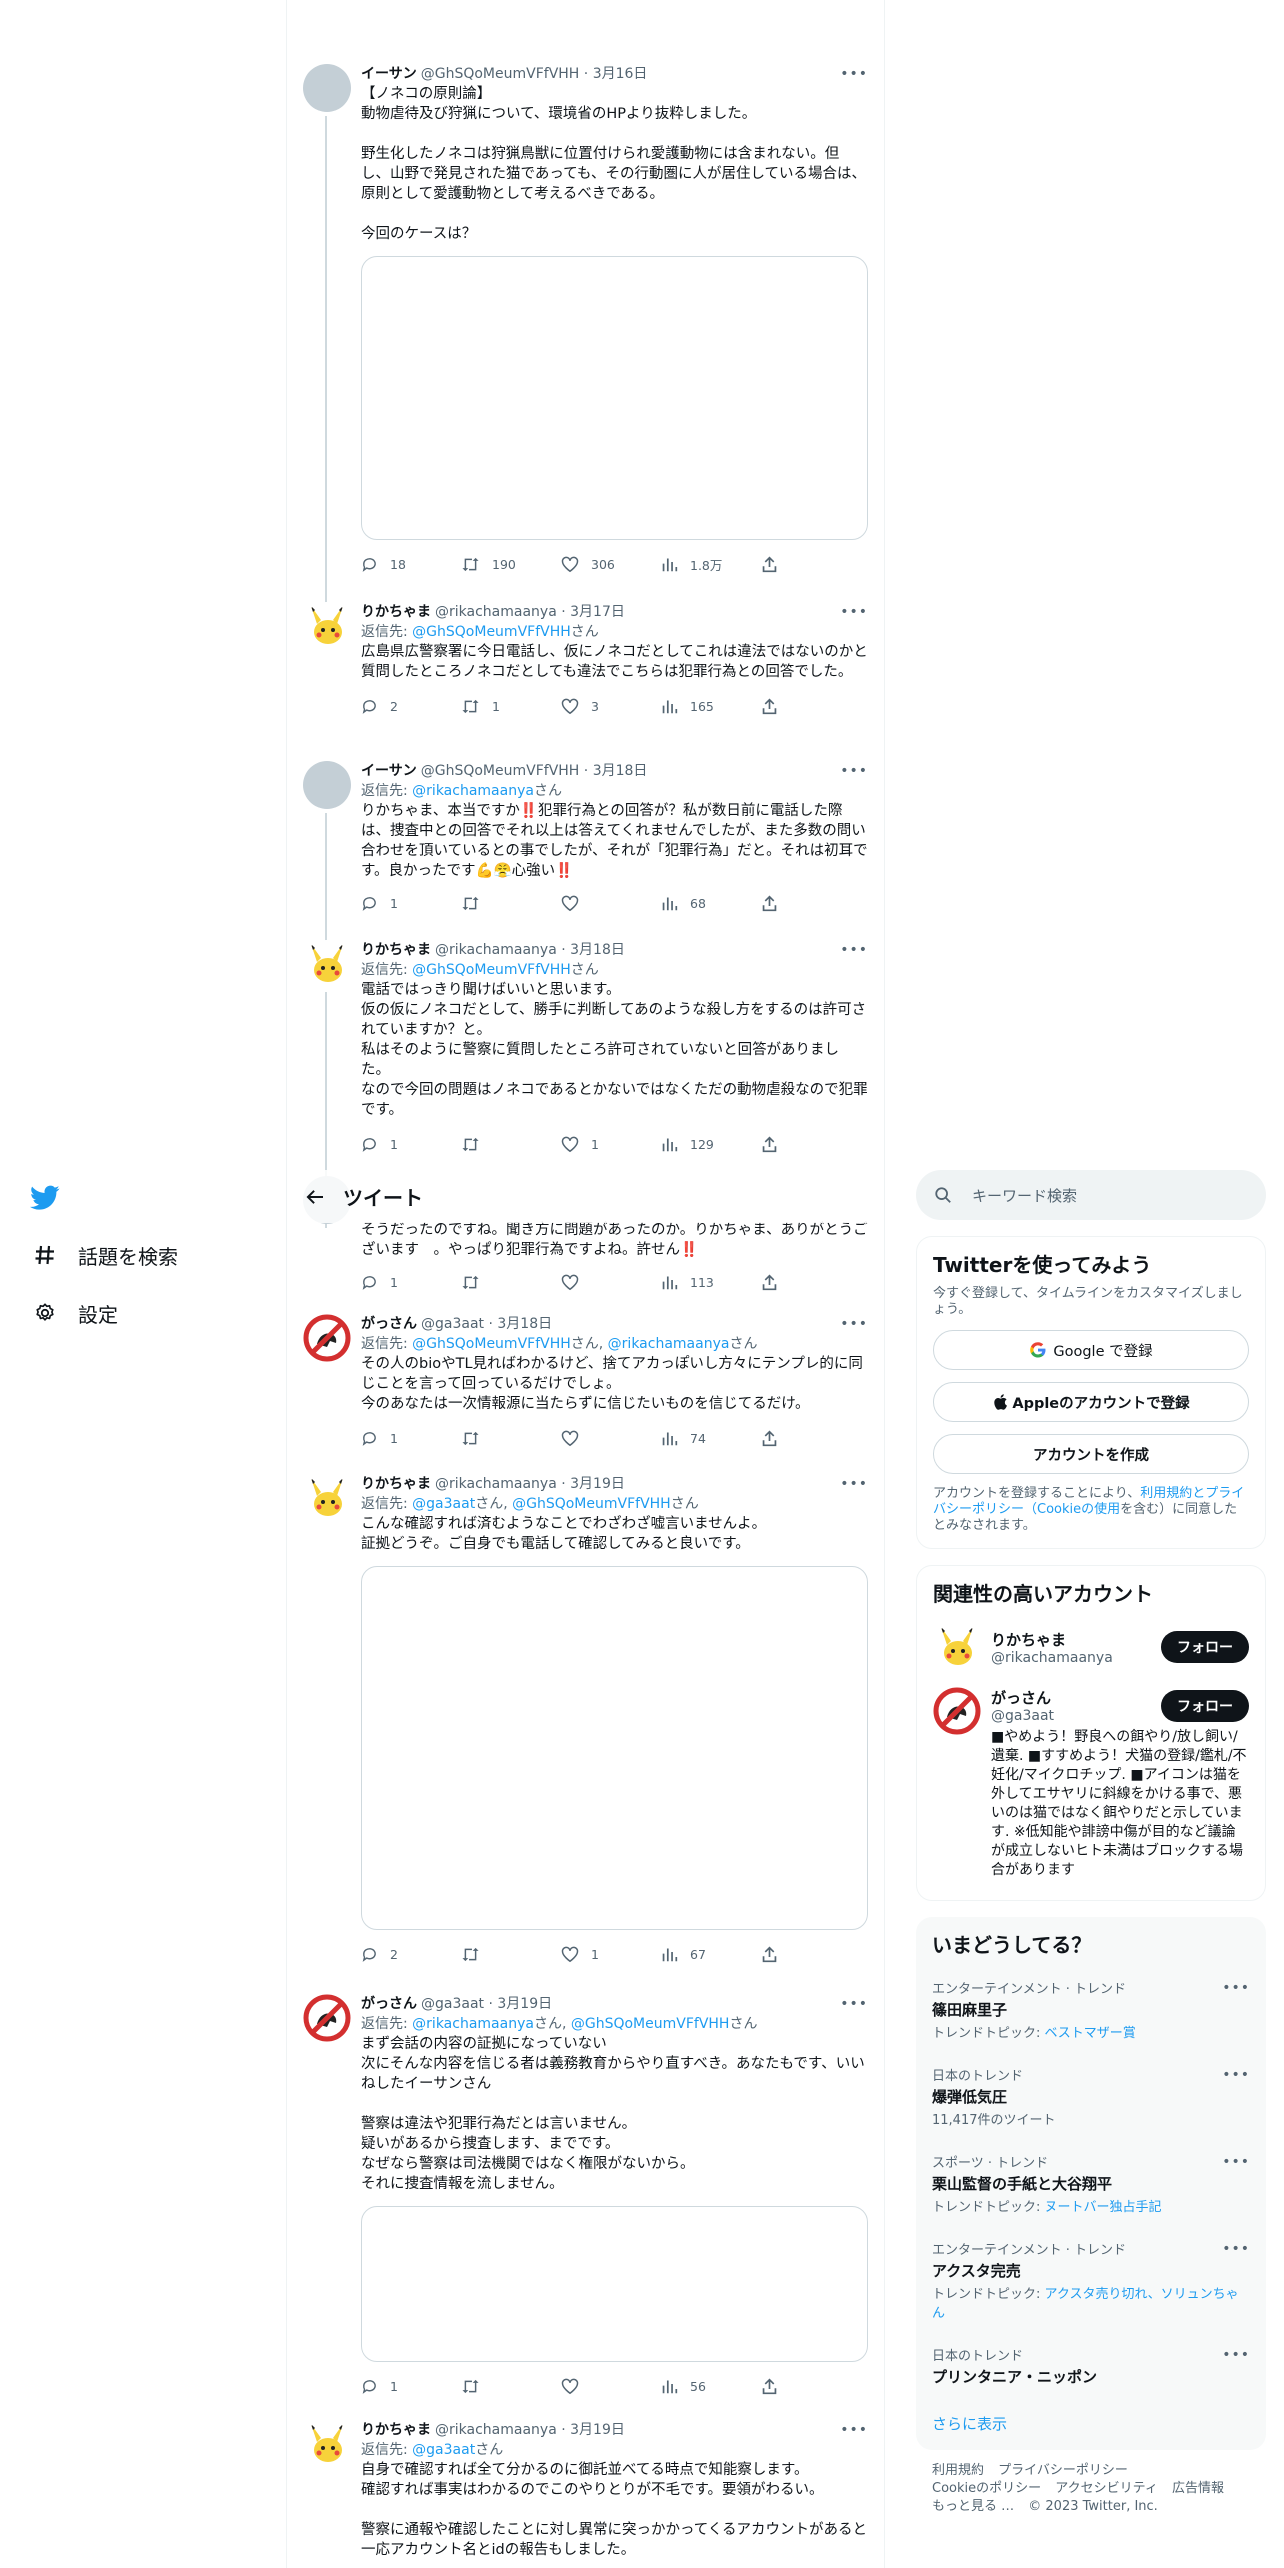 Image resolution: width=1284 pixels, height=2568 pixels. Describe the element at coordinates (958, 2470) in the screenshot. I see `footer-link: 利用規約` at that location.